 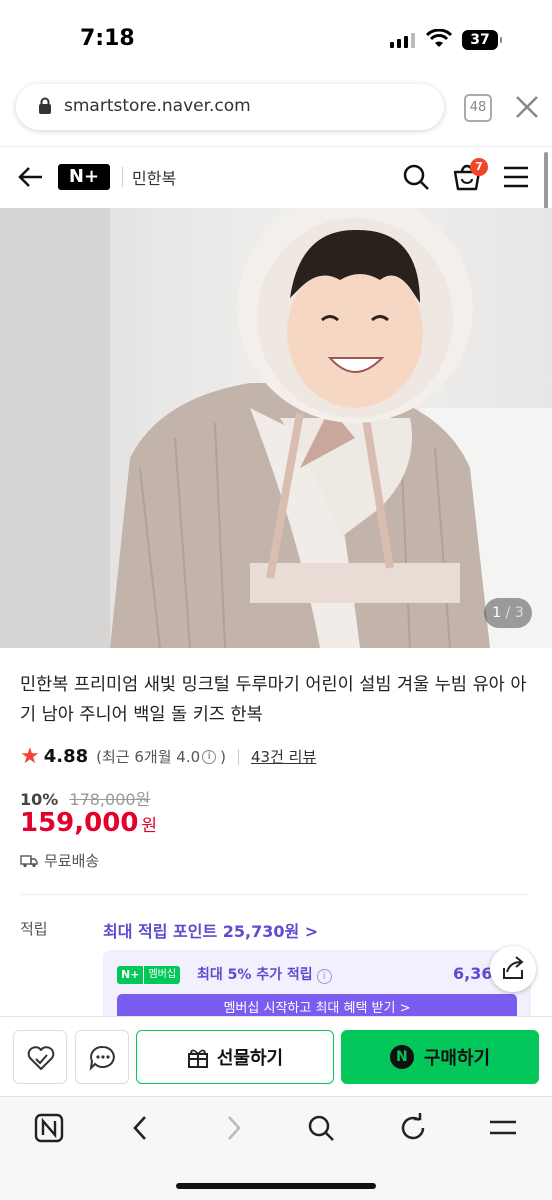 What do you see at coordinates (45, 105) in the screenshot?
I see `lock-icon` at bounding box center [45, 105].